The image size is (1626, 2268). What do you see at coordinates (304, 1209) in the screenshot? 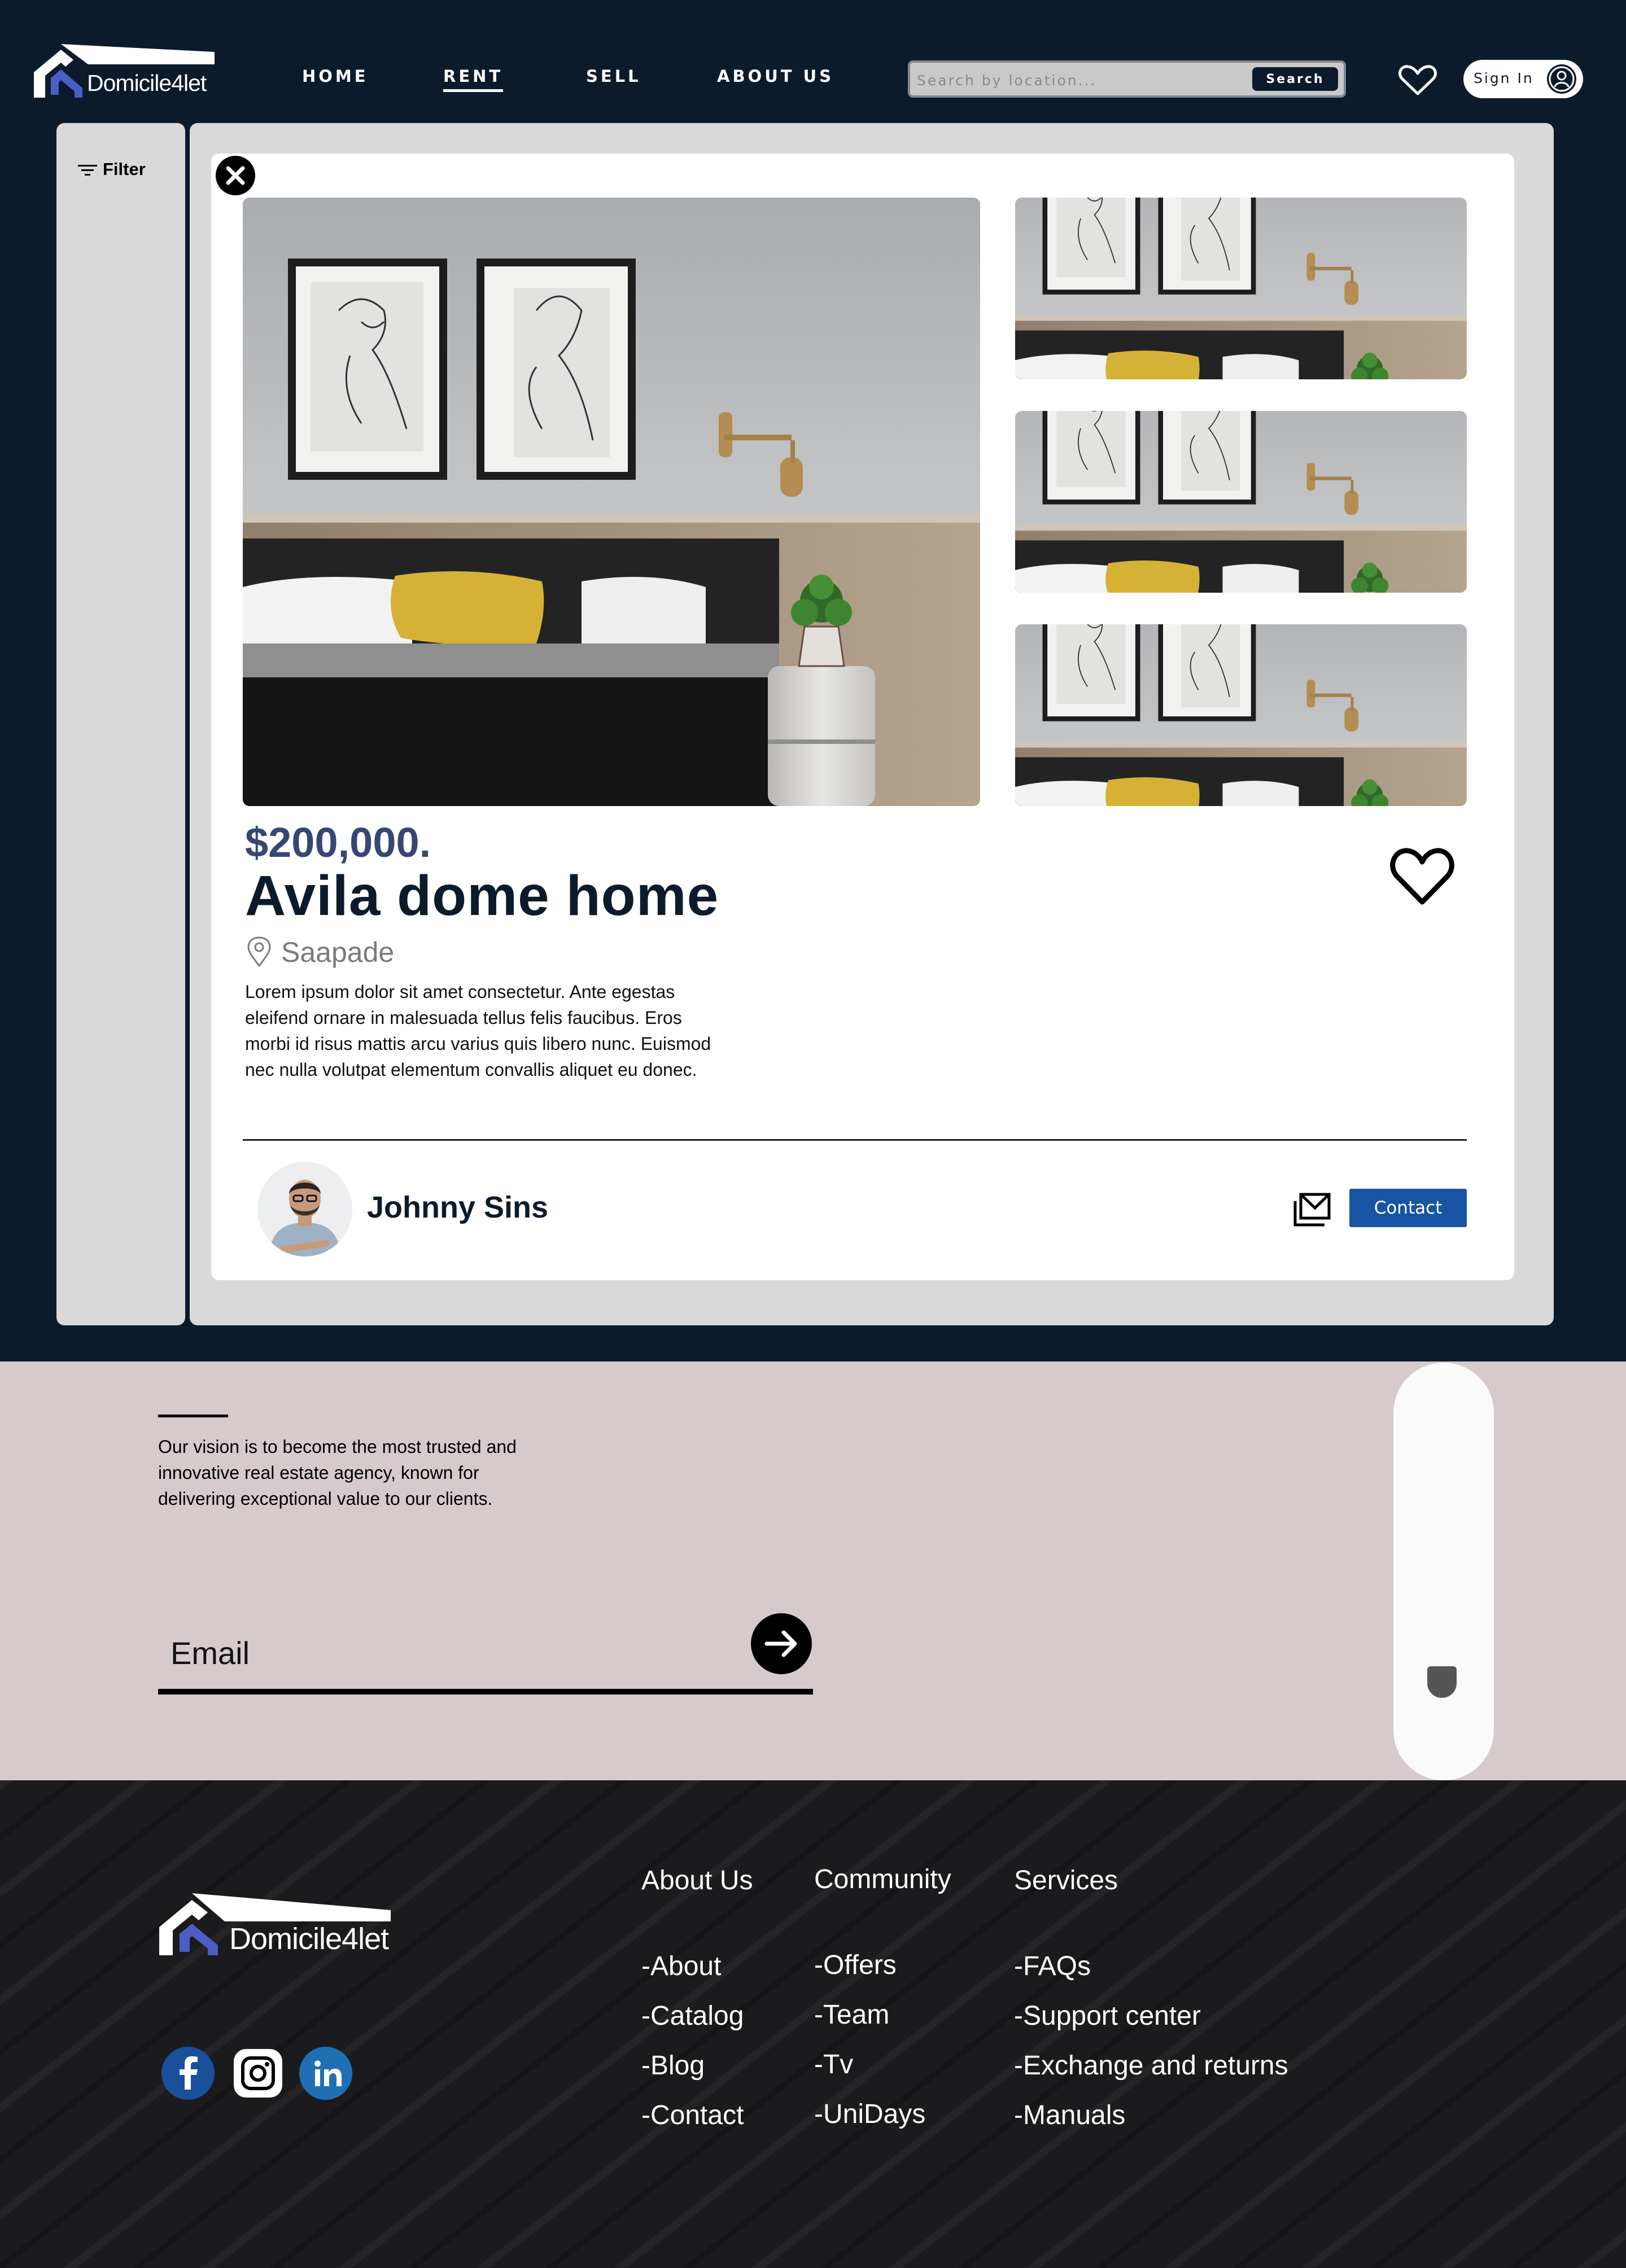
I see `agent-avatar` at bounding box center [304, 1209].